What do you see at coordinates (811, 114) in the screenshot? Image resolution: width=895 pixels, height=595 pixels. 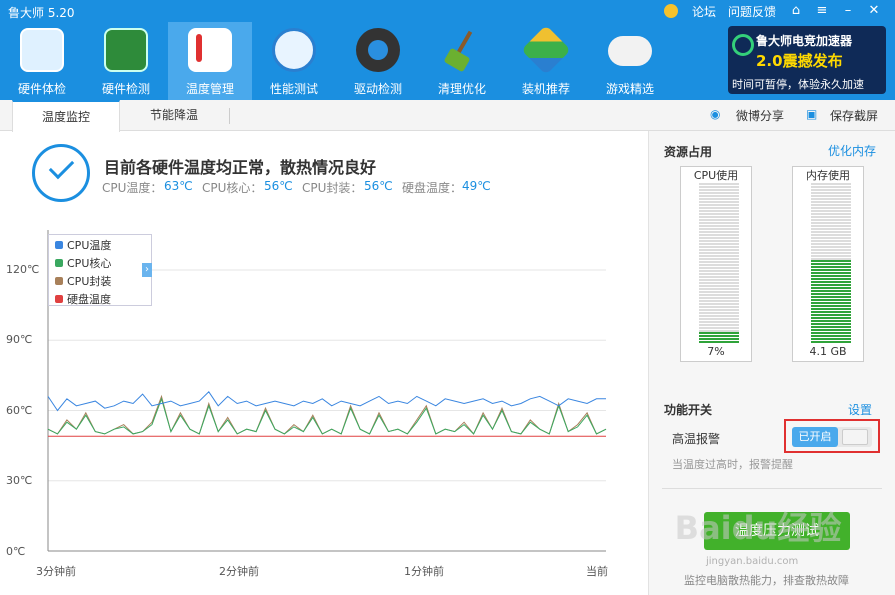 I see `camera-icon: ▣` at bounding box center [811, 114].